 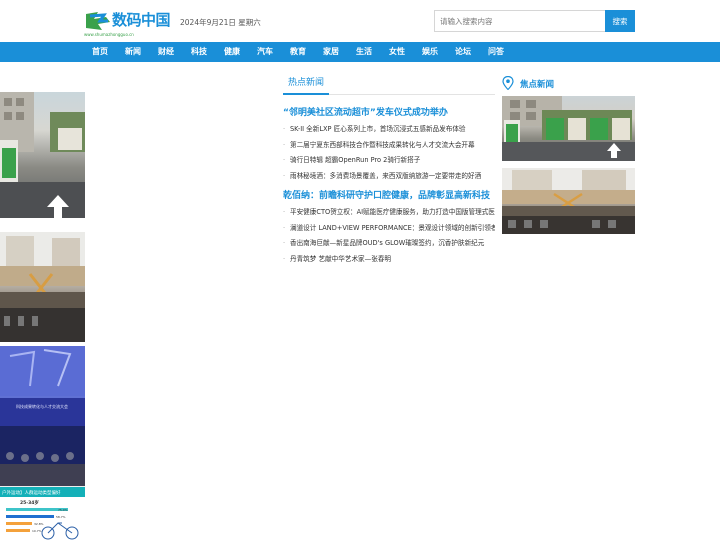 I want to click on nav-item-finance: 财经, so click(x=166, y=52).